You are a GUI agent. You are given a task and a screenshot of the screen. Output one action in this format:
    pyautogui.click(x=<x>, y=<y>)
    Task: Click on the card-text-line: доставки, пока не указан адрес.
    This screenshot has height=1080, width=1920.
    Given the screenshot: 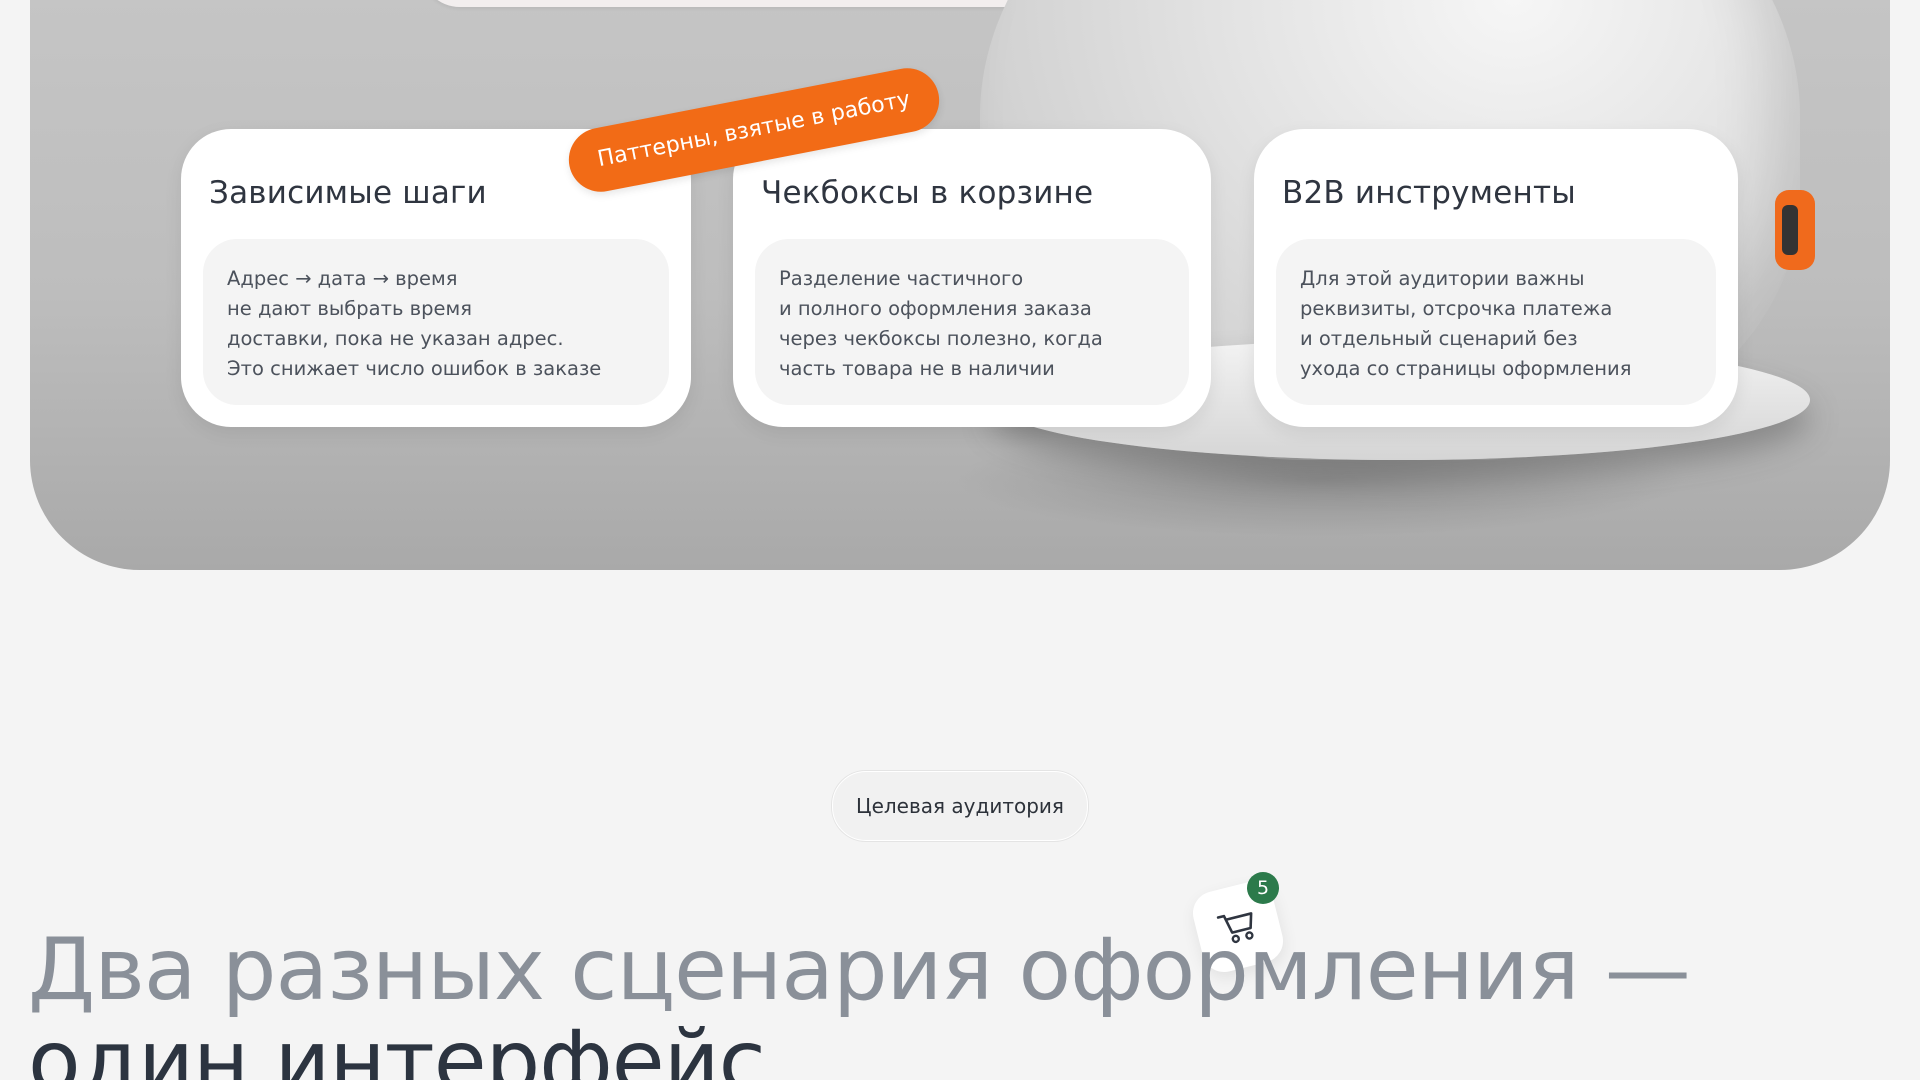 What is the action you would take?
    pyautogui.click(x=395, y=338)
    